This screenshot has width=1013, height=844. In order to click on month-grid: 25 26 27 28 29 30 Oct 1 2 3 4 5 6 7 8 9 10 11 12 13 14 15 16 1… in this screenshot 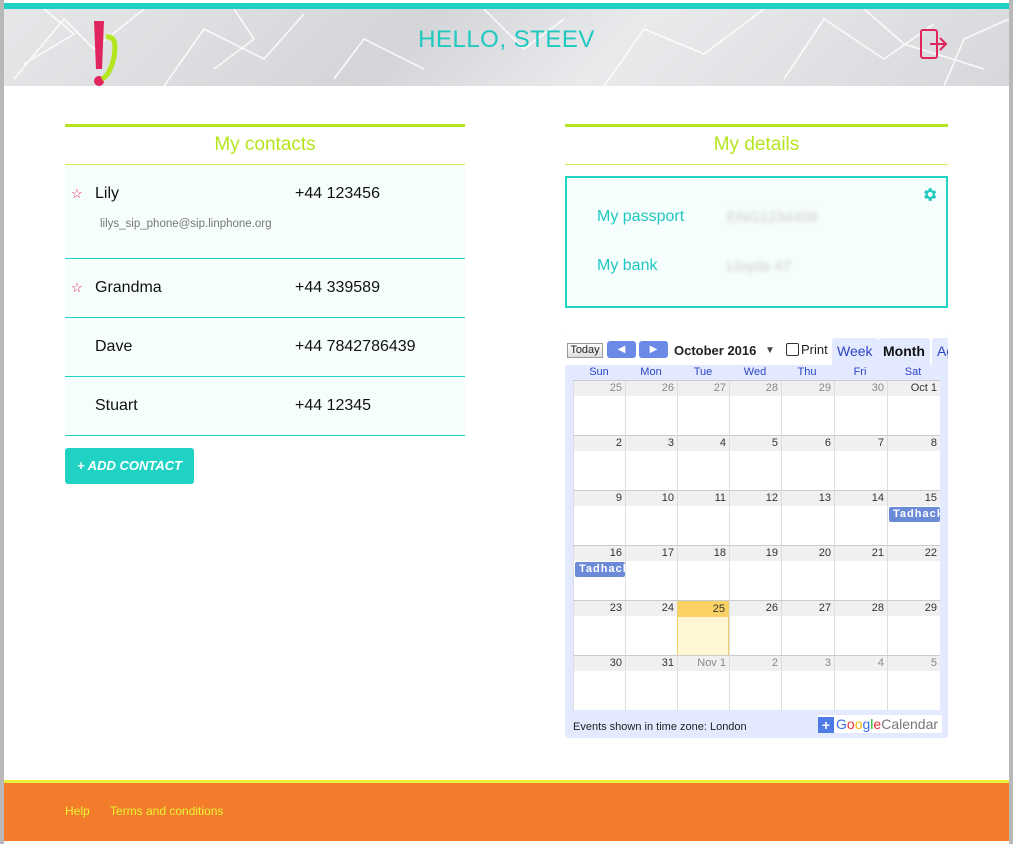, I will do `click(756, 545)`.